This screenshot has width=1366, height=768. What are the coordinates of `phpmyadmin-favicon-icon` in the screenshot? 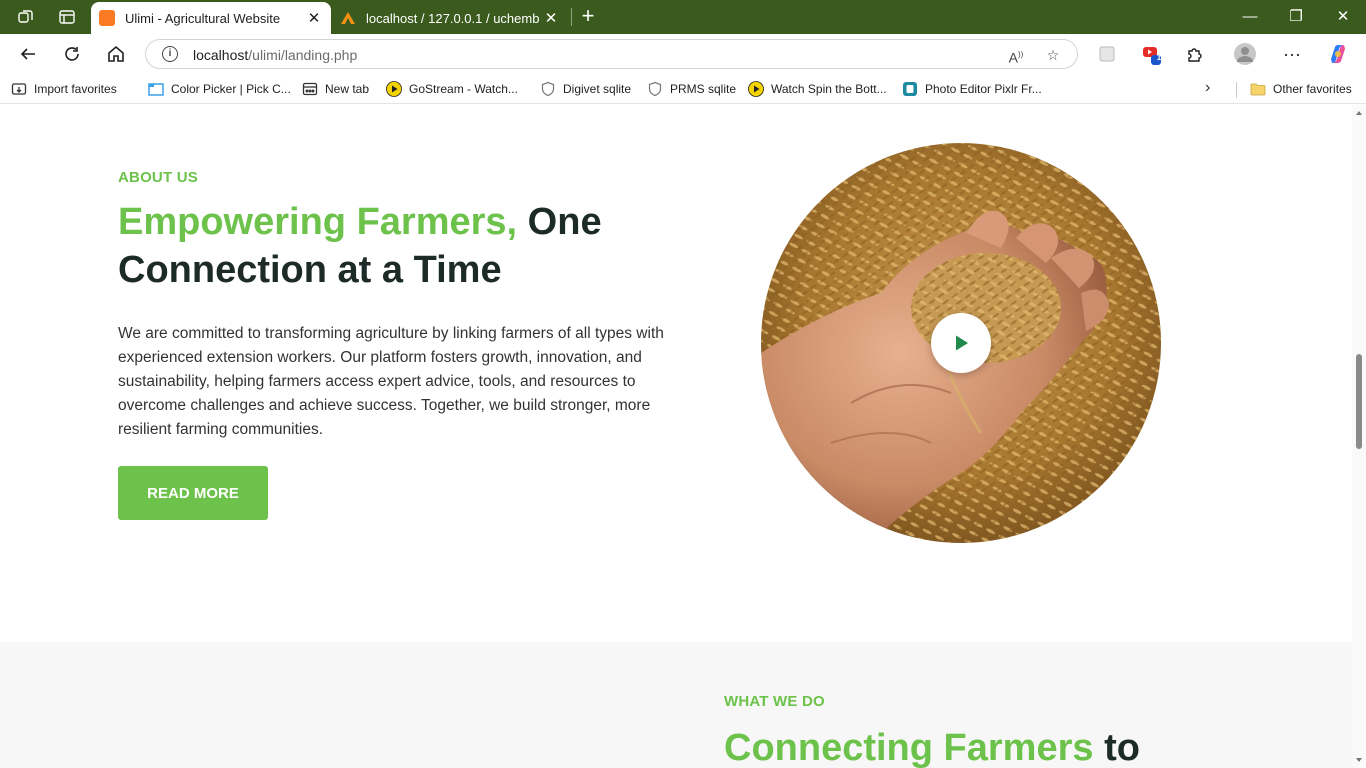 It's located at (348, 18).